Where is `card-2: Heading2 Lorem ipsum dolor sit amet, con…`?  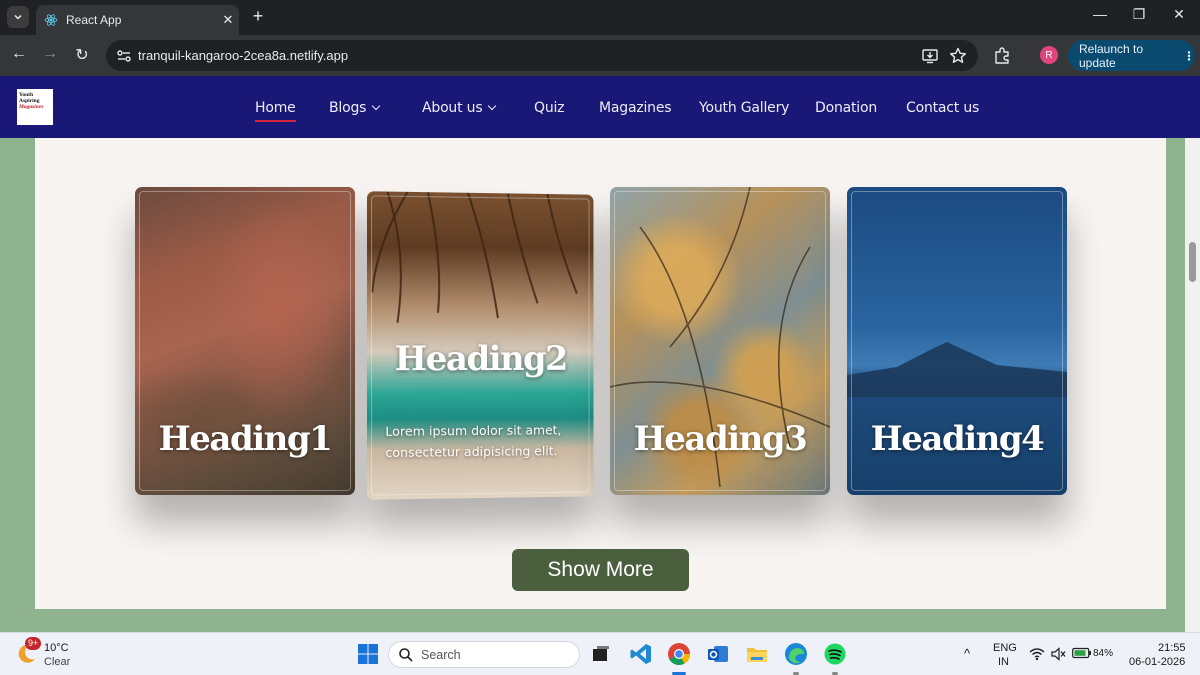
card-2: Heading2 Lorem ipsum dolor sit amet, con… is located at coordinates (480, 345).